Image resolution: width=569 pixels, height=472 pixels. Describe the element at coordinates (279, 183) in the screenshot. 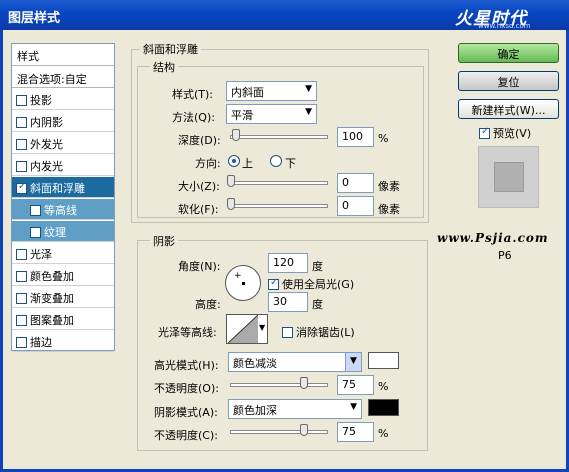

I see `size-slider-track` at that location.